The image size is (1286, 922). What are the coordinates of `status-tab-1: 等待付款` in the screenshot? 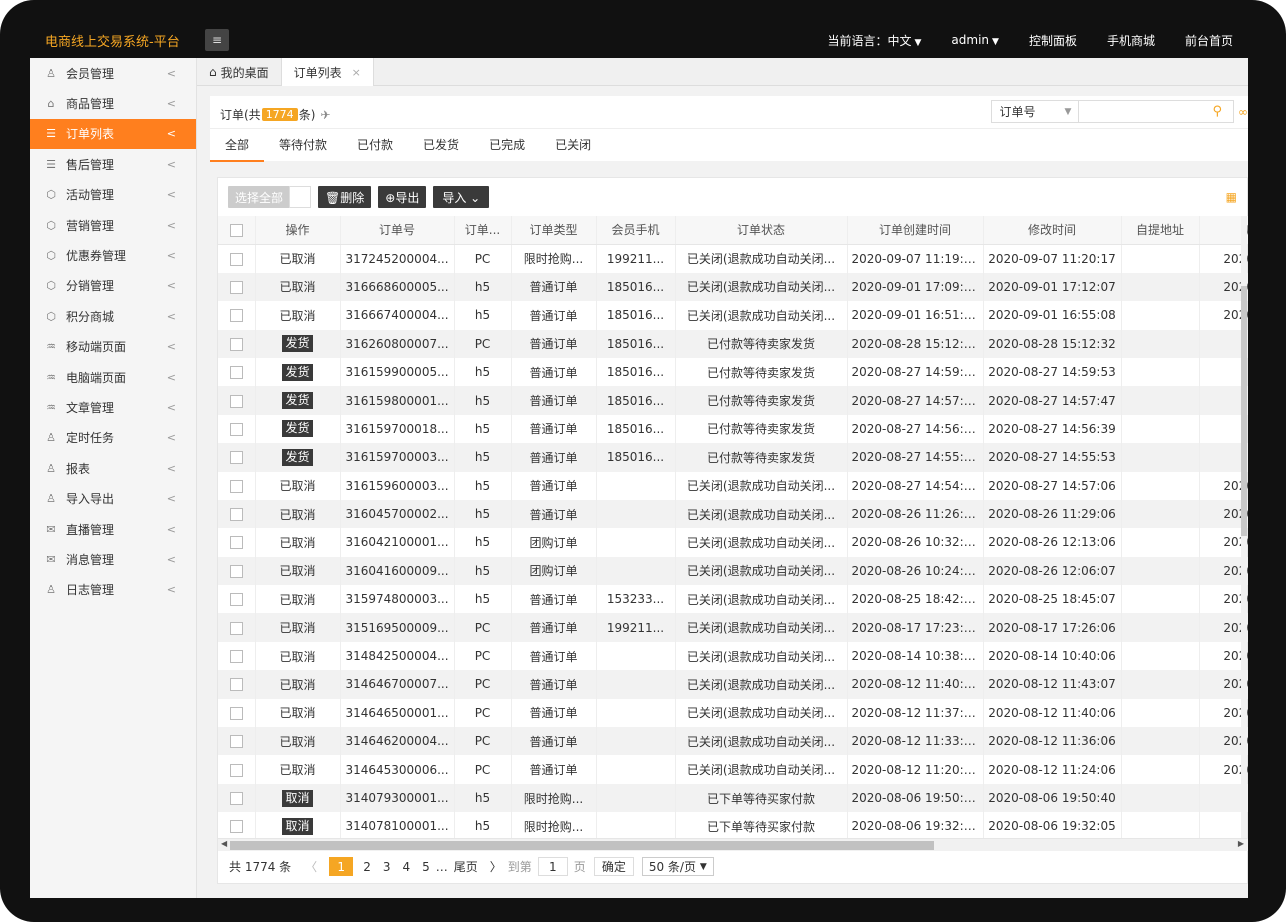 It's located at (303, 145).